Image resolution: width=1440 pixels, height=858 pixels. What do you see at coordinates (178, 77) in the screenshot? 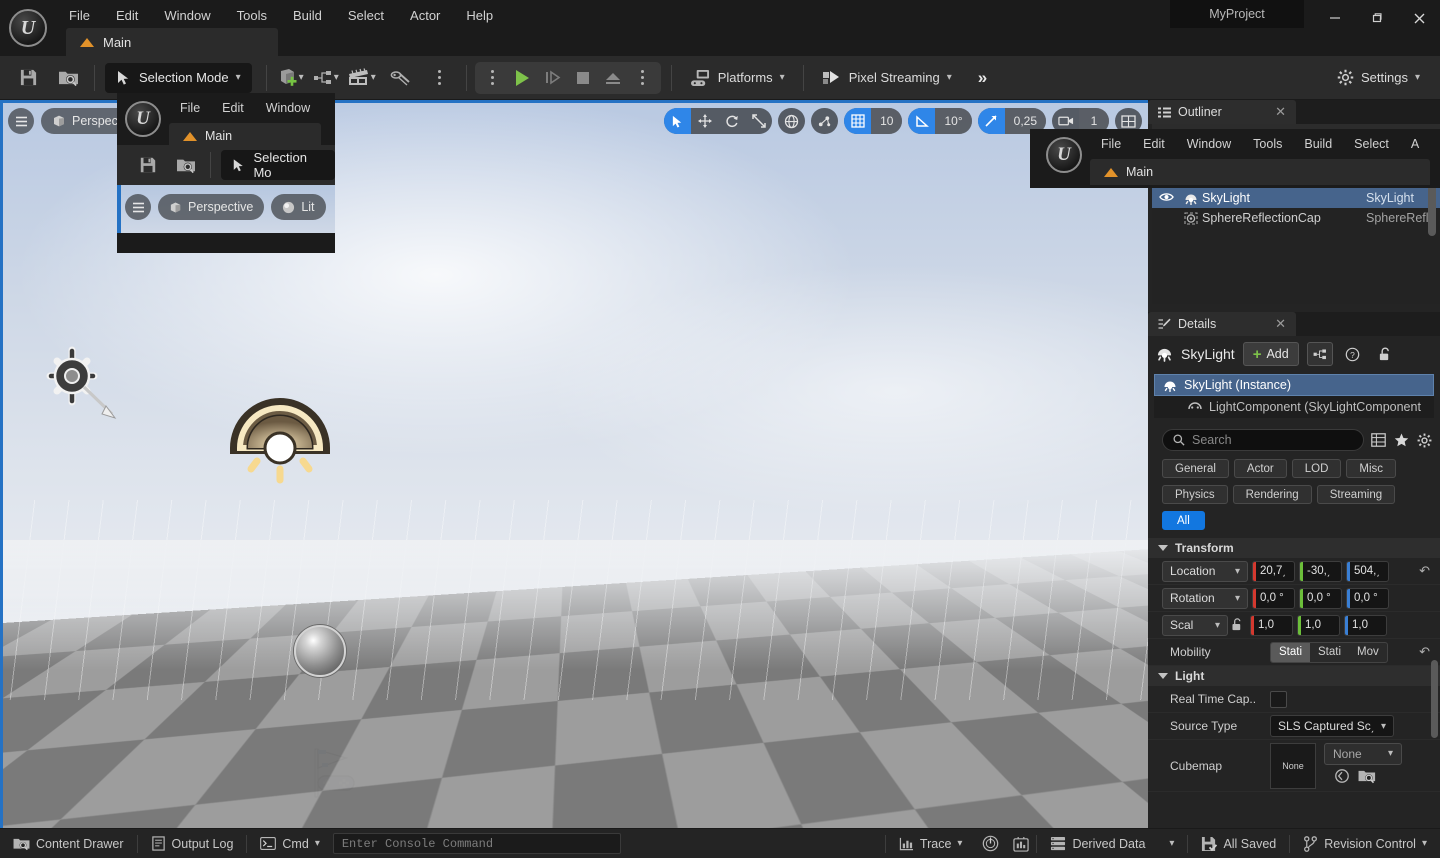
I see `selection-mode-button: Selection Mode ▾` at bounding box center [178, 77].